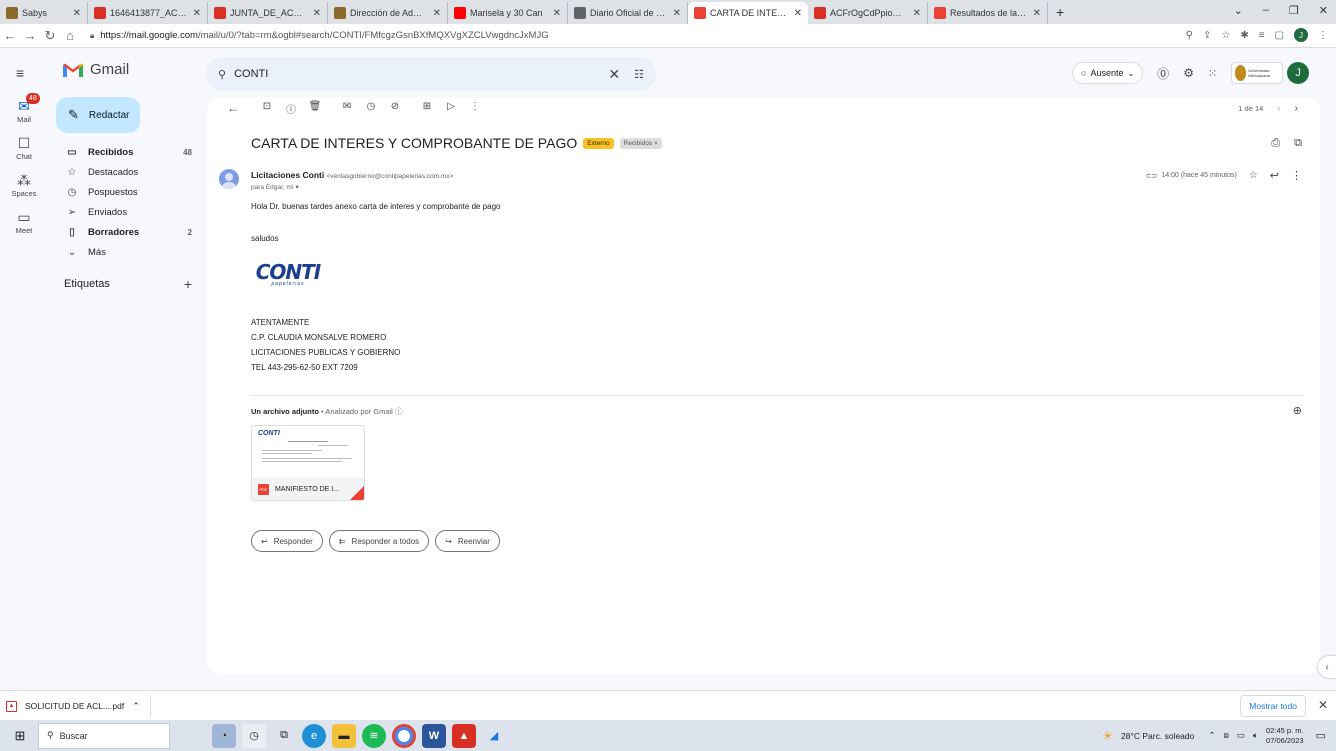  Describe the element at coordinates (404, 735) in the screenshot. I see `chrome-icon` at that location.